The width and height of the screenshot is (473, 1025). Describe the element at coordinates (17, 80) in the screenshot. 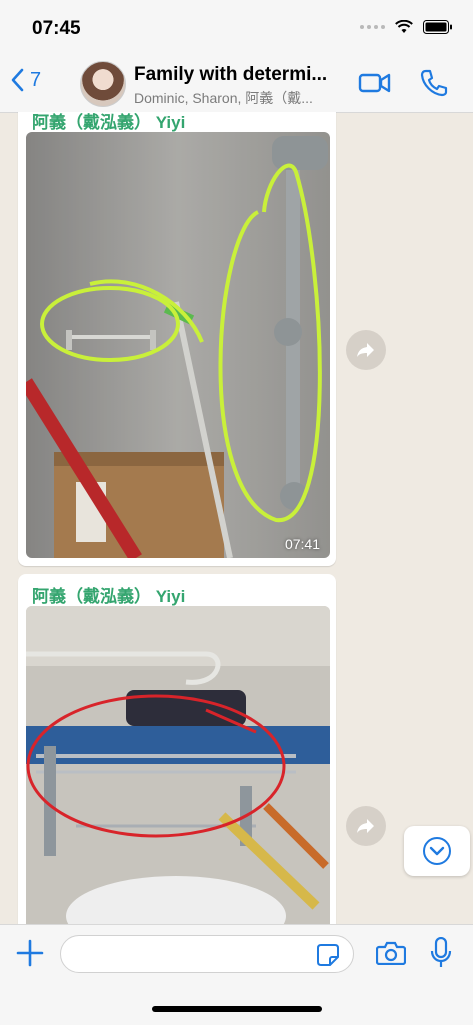

I see `back-chevron-icon` at that location.